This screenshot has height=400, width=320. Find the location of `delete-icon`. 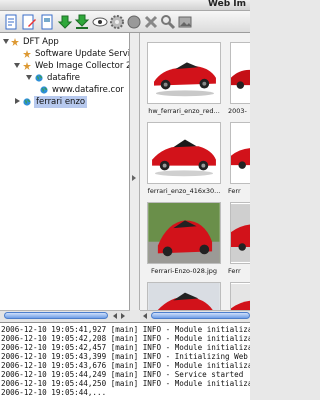

delete-icon is located at coordinates (151, 22).